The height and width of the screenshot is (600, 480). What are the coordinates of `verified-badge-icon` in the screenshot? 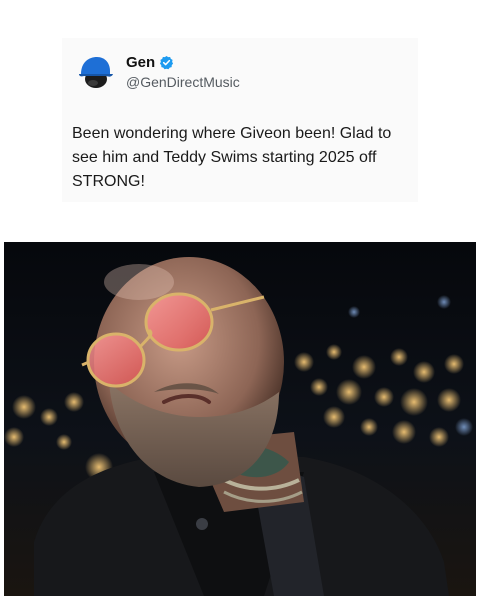 It's located at (167, 62).